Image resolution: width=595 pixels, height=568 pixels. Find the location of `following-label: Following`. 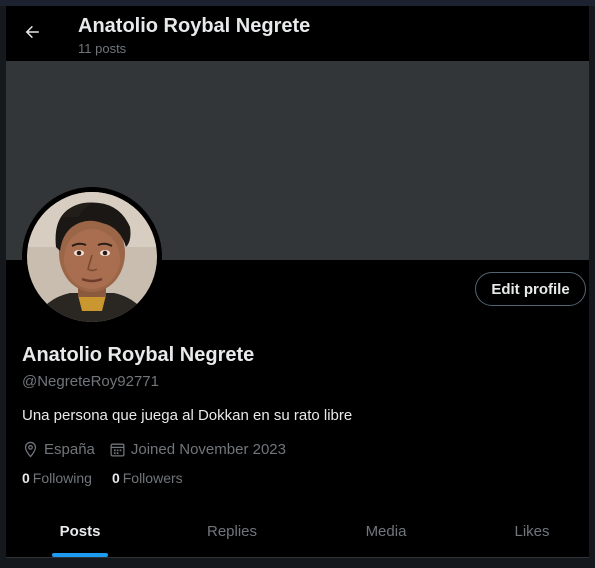

following-label: Following is located at coordinates (62, 478).